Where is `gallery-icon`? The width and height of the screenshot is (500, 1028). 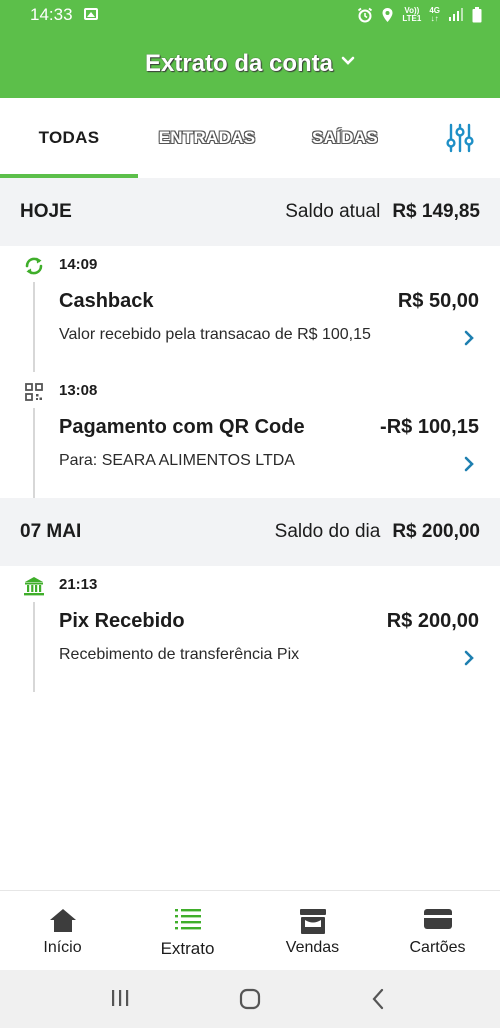
gallery-icon is located at coordinates (91, 14).